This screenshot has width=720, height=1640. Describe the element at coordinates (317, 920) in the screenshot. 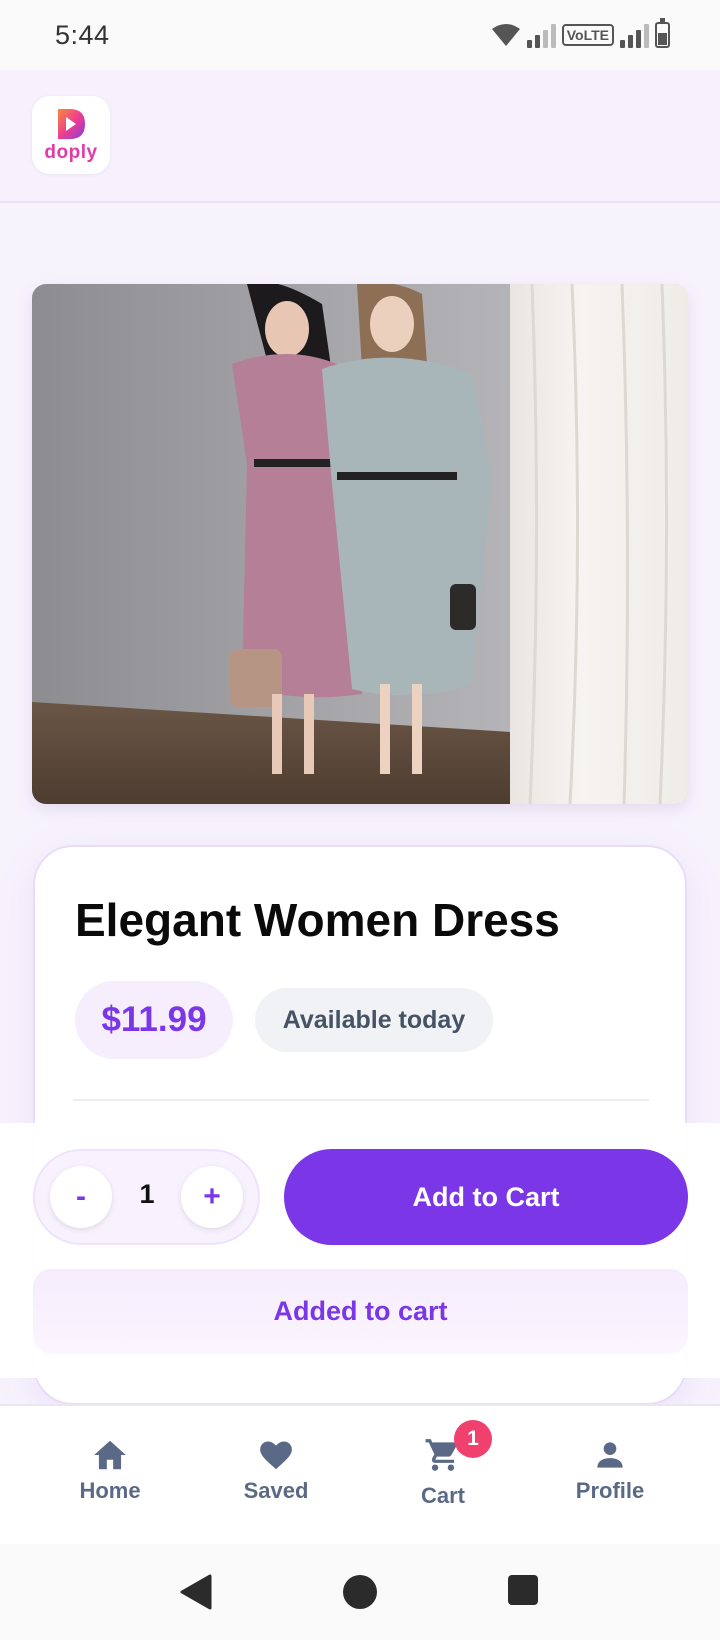

I see `product-title: Elegant Women Dress` at that location.